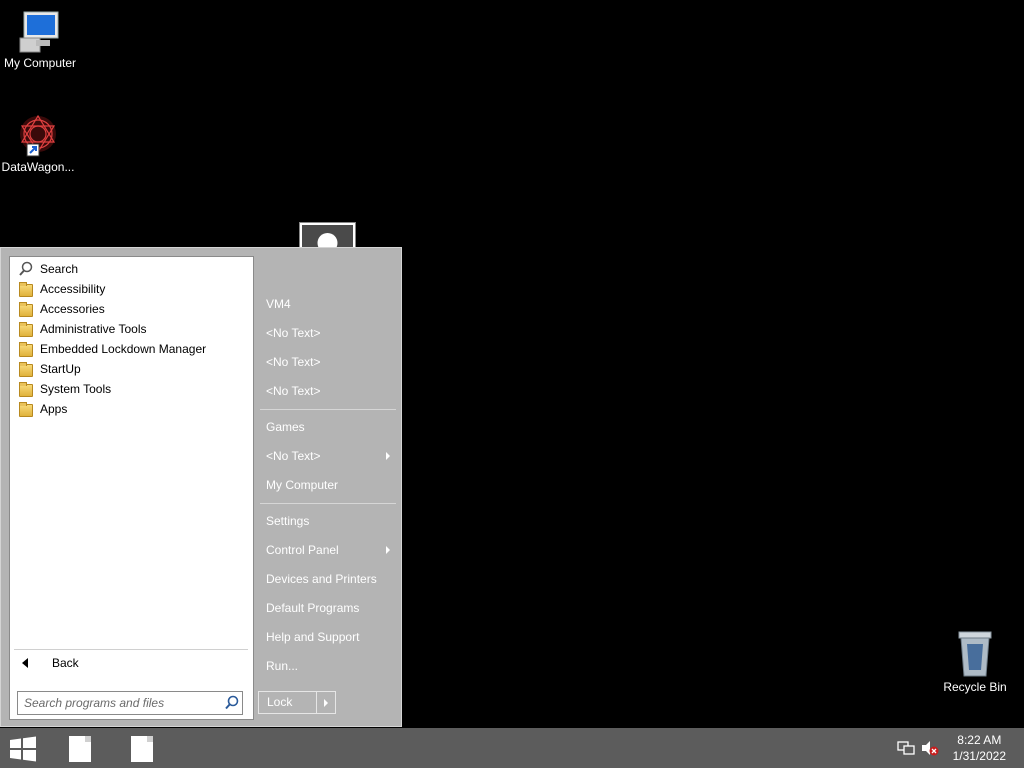 This screenshot has height=768, width=1024. Describe the element at coordinates (975, 654) in the screenshot. I see `recycle-bin-icon` at that location.